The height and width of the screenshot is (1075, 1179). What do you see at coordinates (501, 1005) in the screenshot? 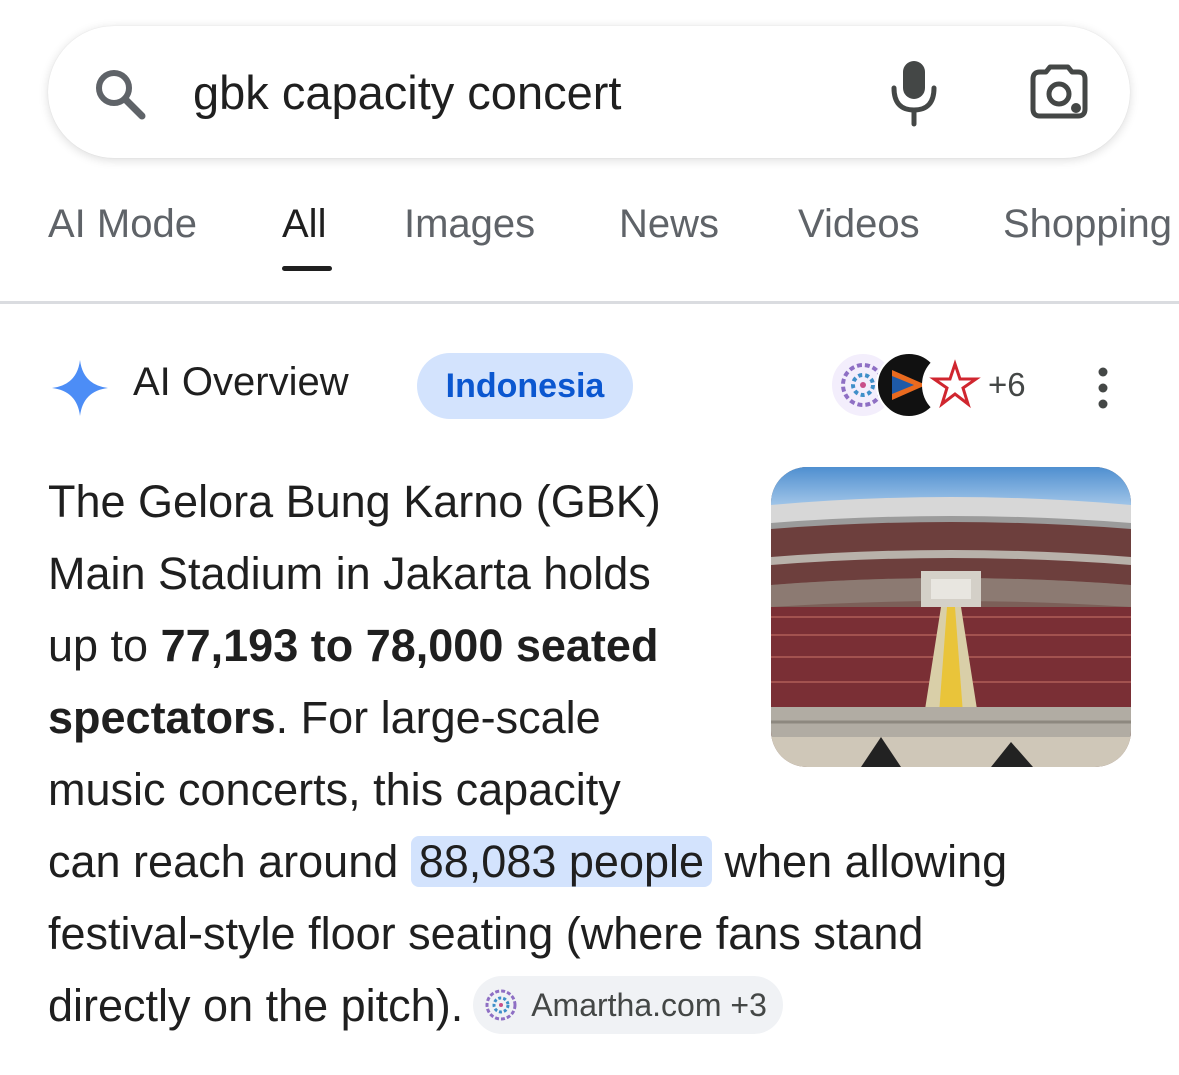
I see `amartha-logo-icon` at bounding box center [501, 1005].